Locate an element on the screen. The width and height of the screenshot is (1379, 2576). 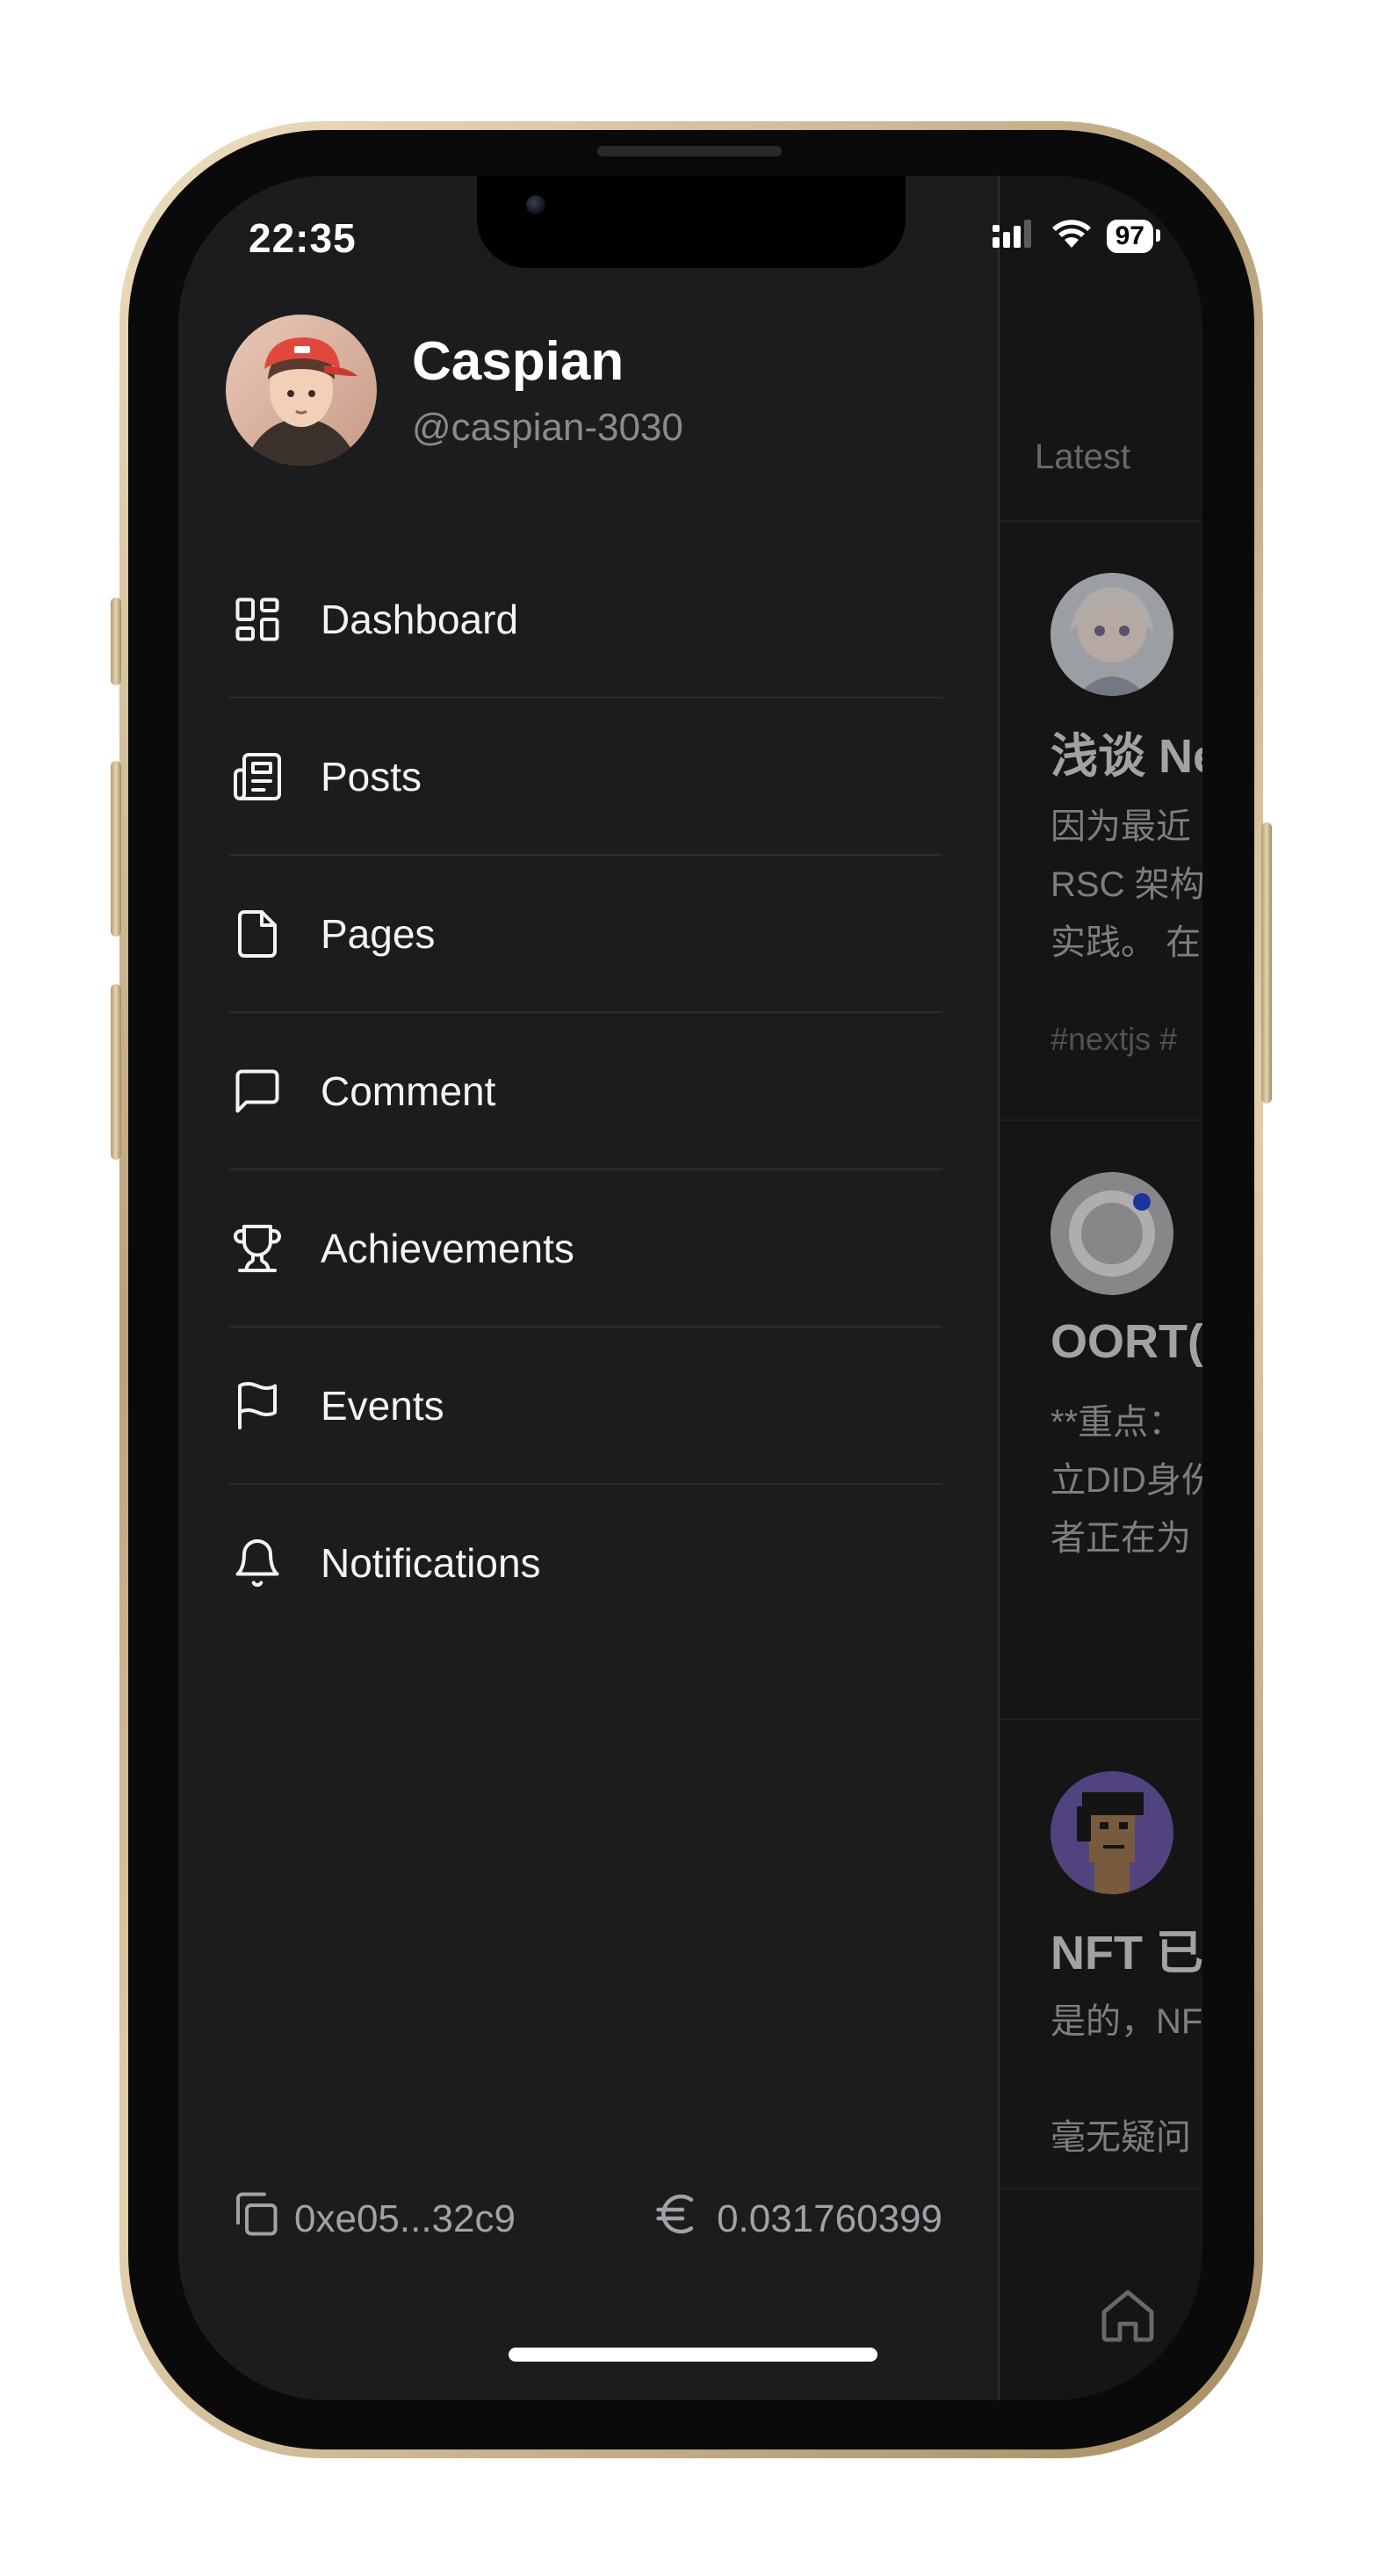
battery-indicator: 97 is located at coordinates (1133, 236).